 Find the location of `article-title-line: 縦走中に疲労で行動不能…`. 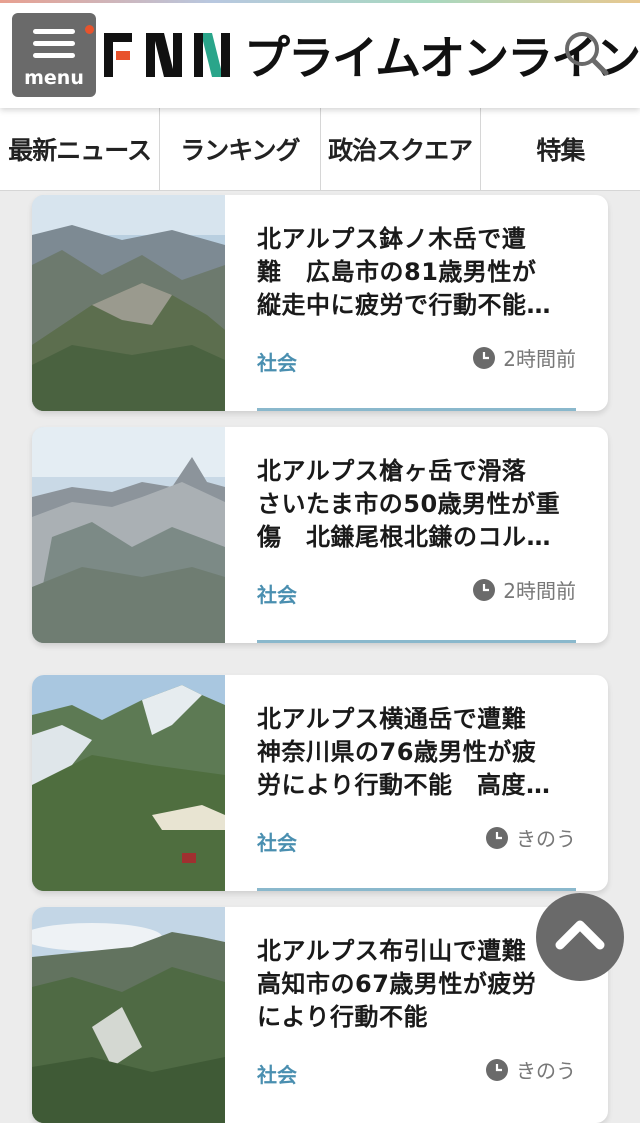

article-title-line: 縦走中に疲労で行動不能… is located at coordinates (404, 305).